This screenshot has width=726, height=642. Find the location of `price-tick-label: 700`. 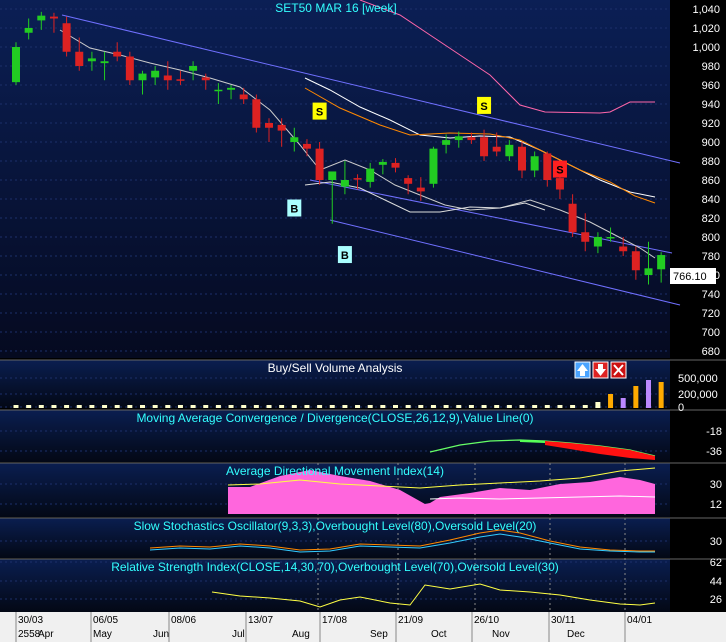

price-tick-label: 700 is located at coordinates (711, 333).